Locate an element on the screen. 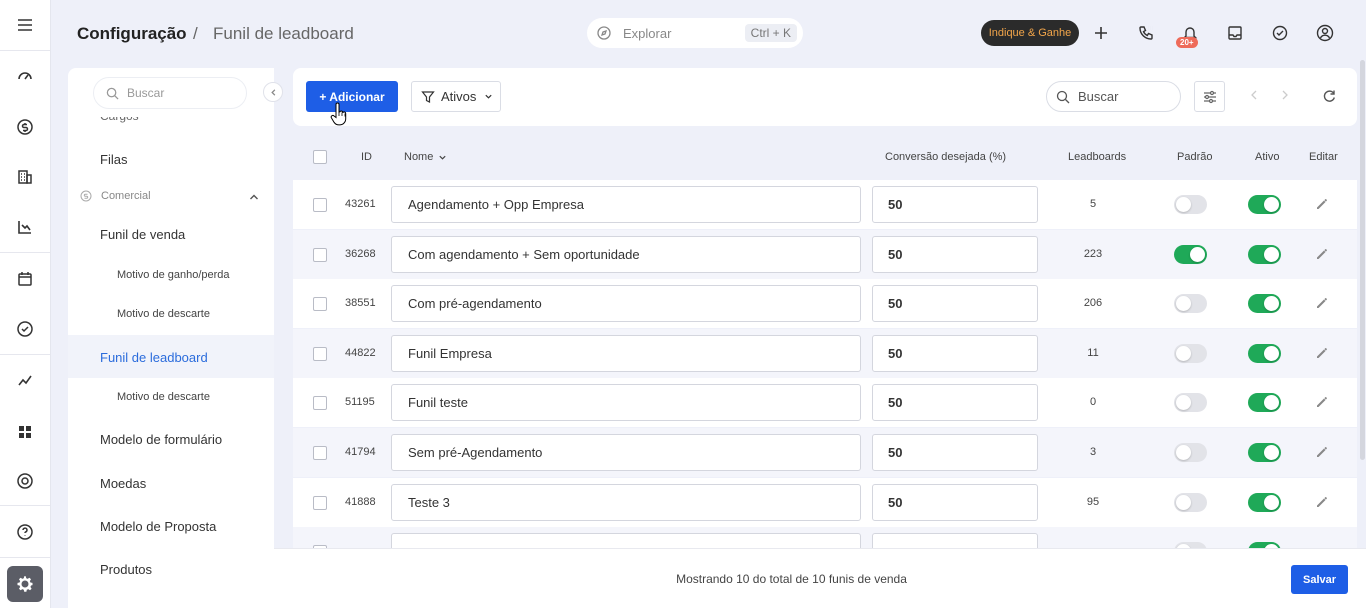 This screenshot has height=608, width=1366. nav-item-modelo-formulario: Modelo de formulário is located at coordinates (161, 439).